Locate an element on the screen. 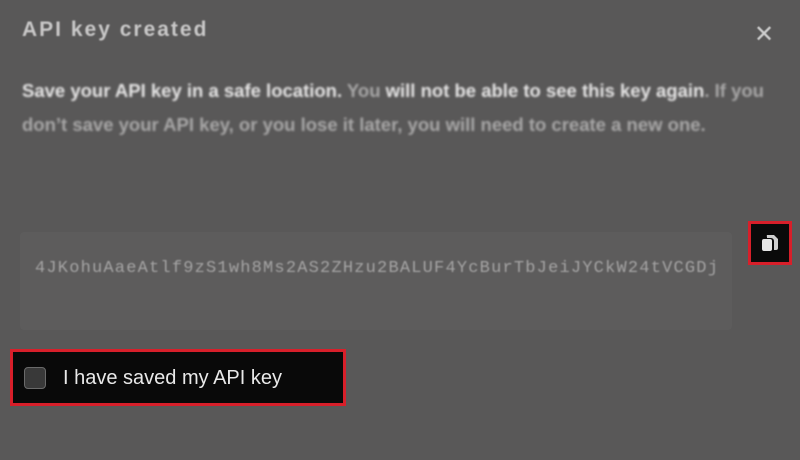  confirm-label: I have saved my API key is located at coordinates (172, 378).